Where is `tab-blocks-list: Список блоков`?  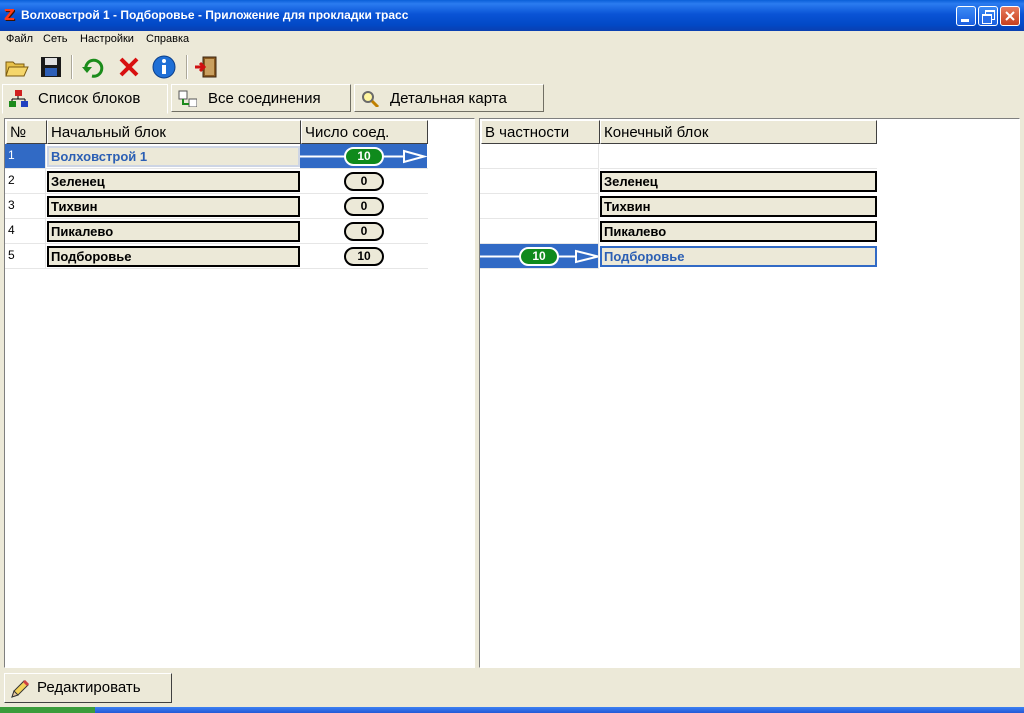
tab-blocks-list: Список блоков is located at coordinates (85, 99).